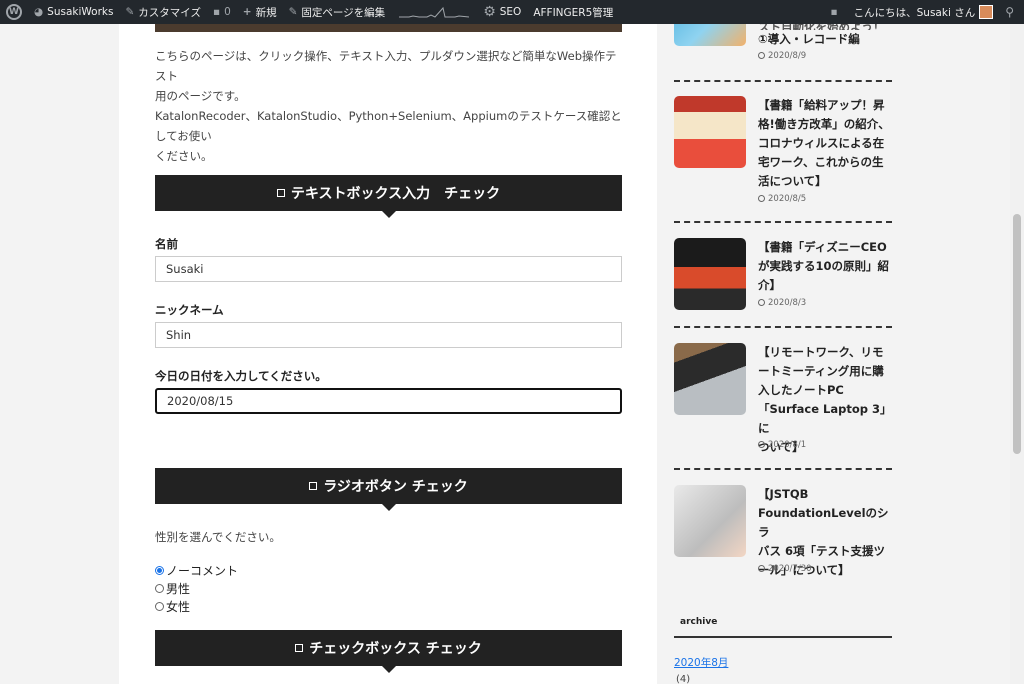 Image resolution: width=1024 pixels, height=684 pixels. Describe the element at coordinates (821, 143) in the screenshot. I see `post-title-line: コロナウィルスによる在` at that location.